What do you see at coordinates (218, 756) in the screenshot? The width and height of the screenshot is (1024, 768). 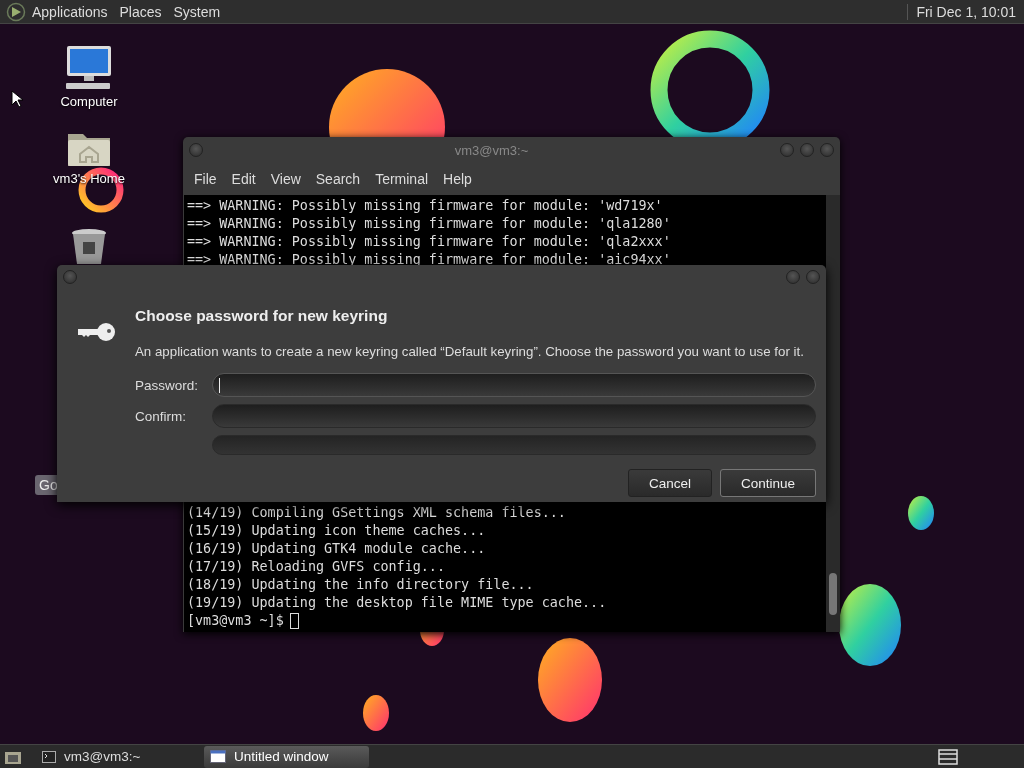 I see `window-icon` at bounding box center [218, 756].